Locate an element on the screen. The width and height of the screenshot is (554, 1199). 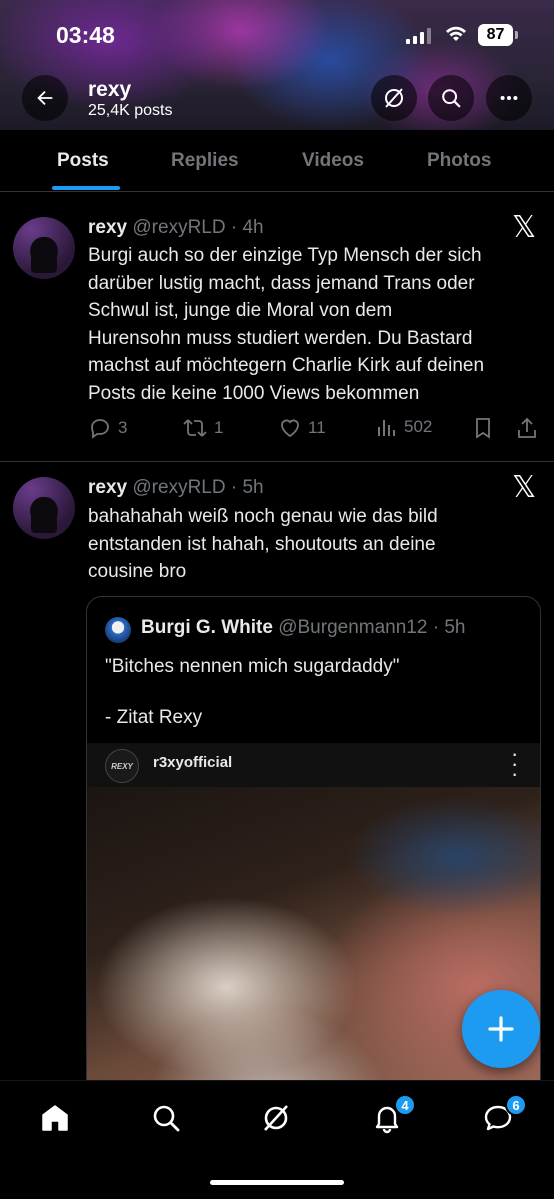
quote-text-attribution: - Zitat Rexy is located at coordinates (154, 717).